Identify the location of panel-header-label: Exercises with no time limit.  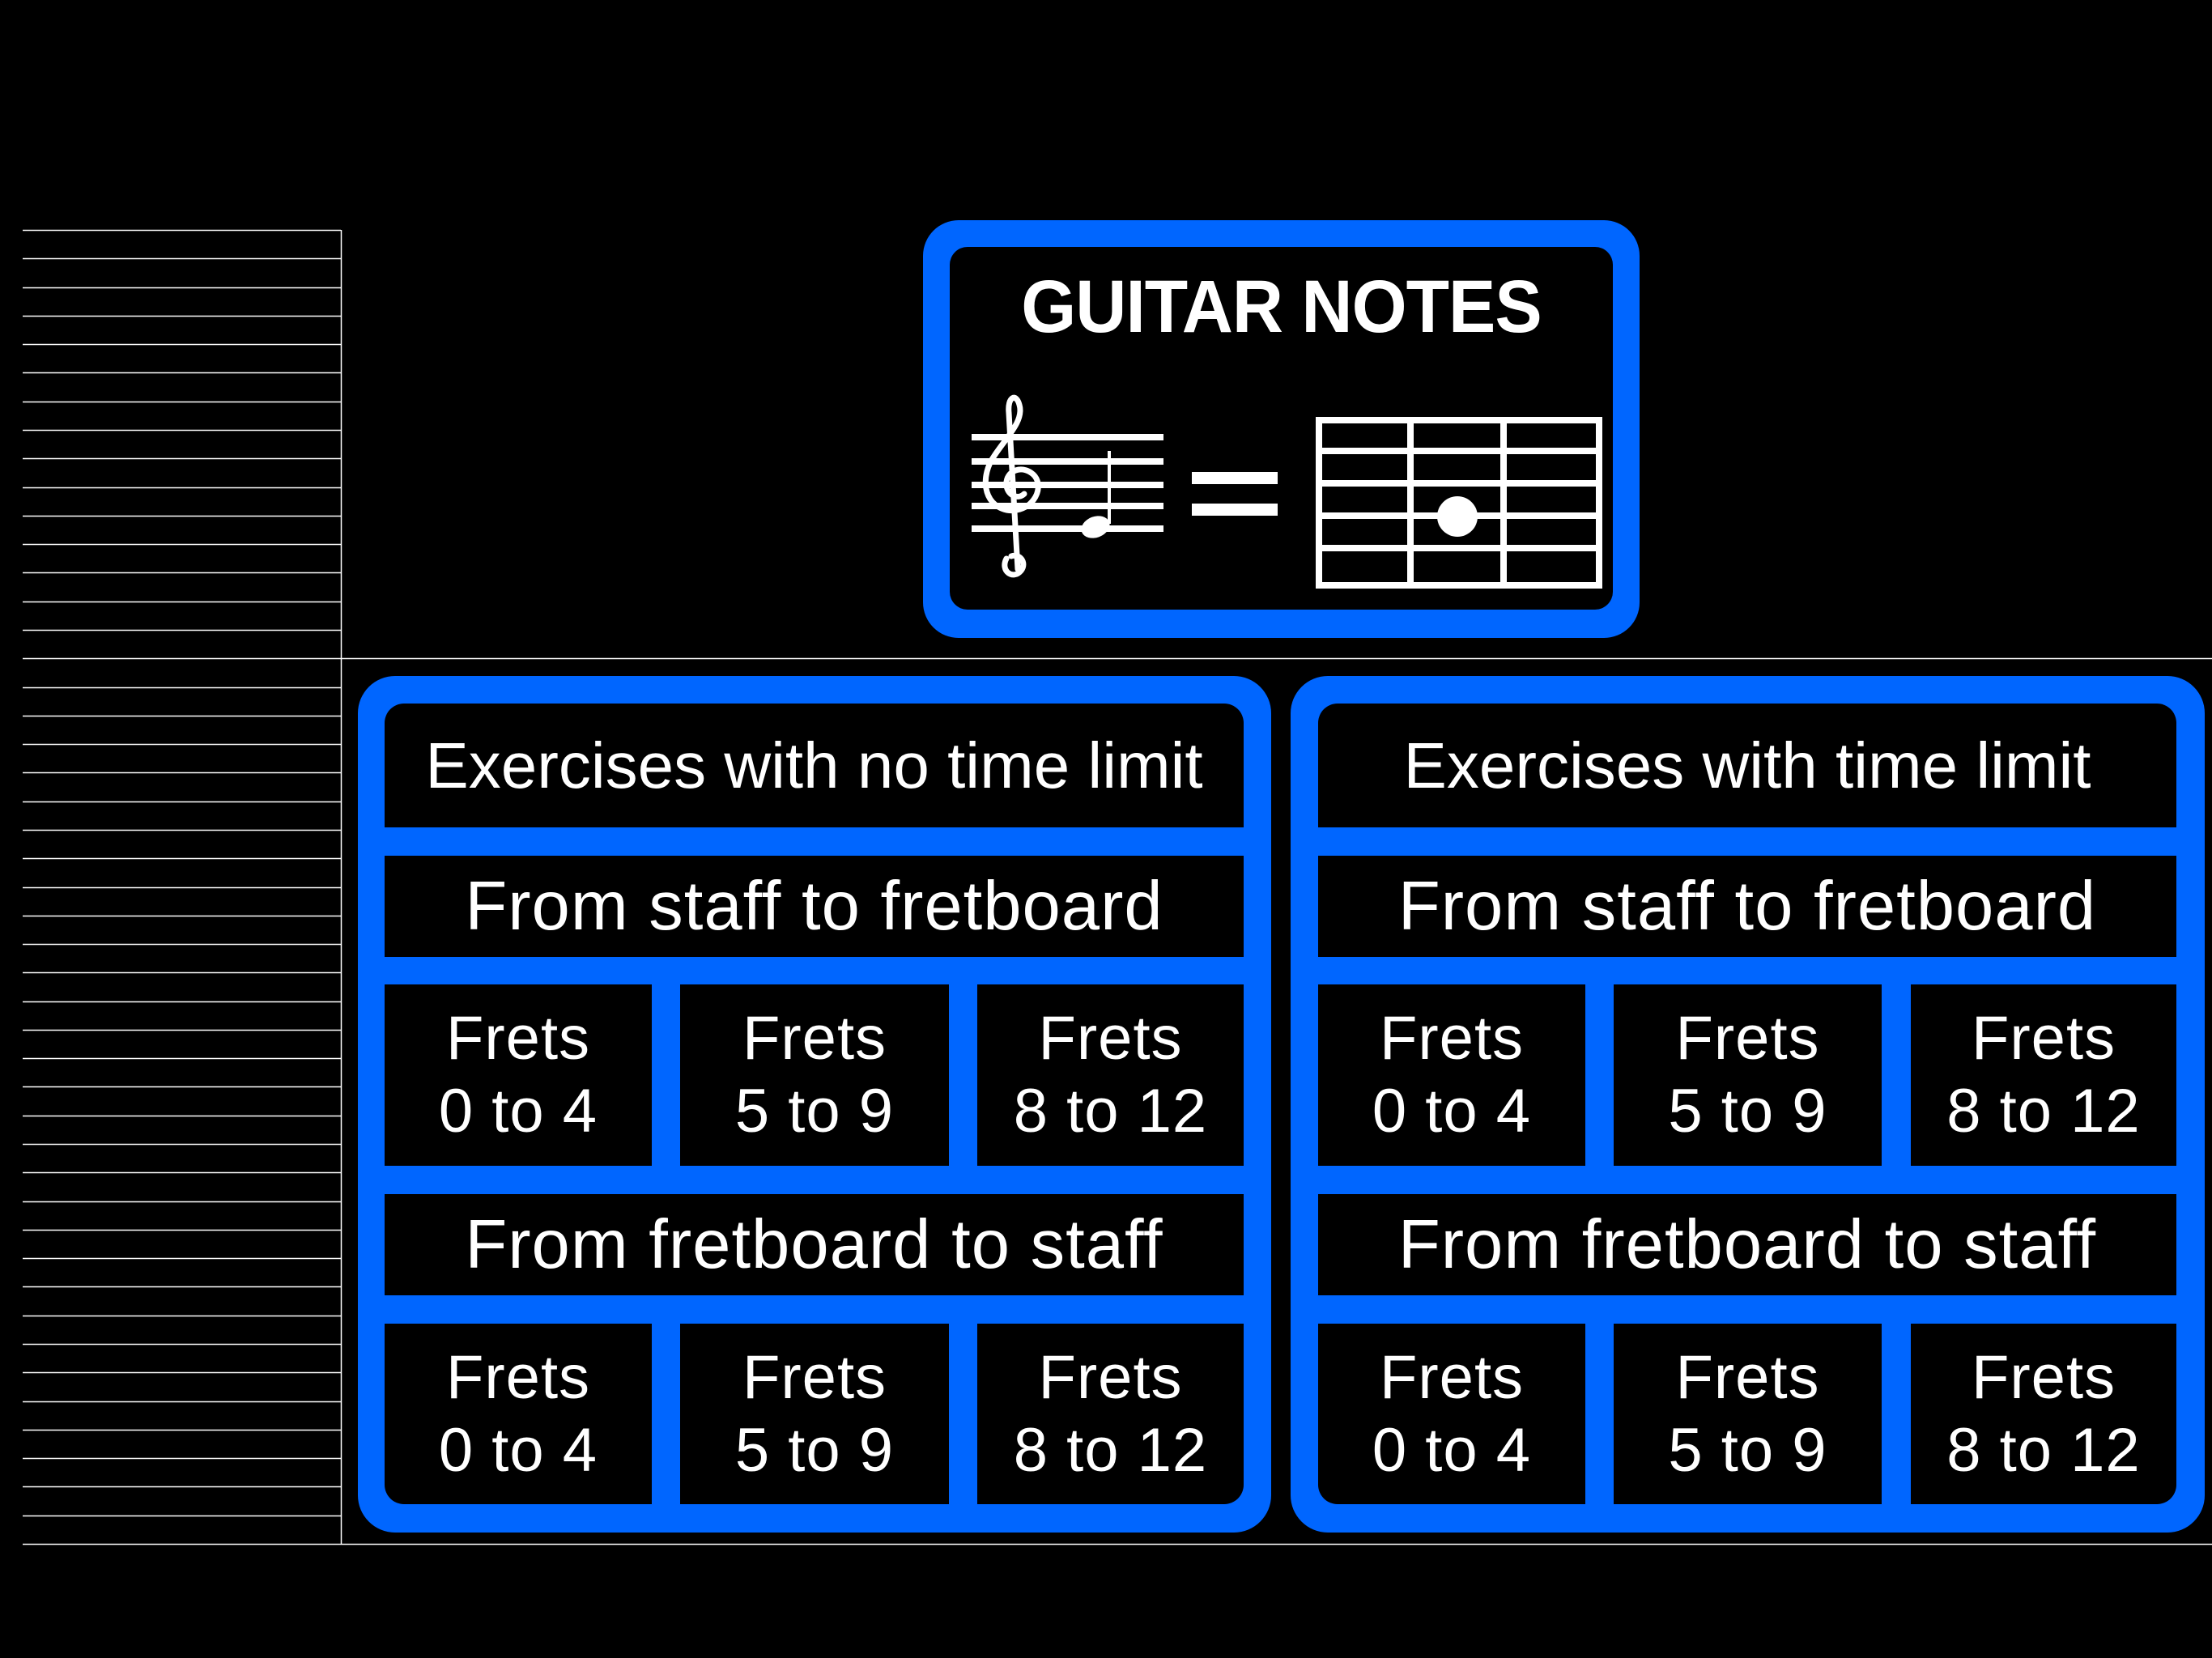
(814, 765).